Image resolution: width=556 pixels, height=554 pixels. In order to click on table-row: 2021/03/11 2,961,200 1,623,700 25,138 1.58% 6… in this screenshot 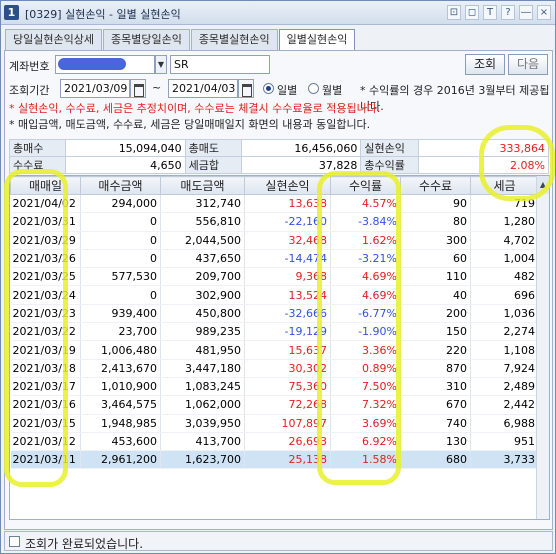, I will do `click(274, 460)`.